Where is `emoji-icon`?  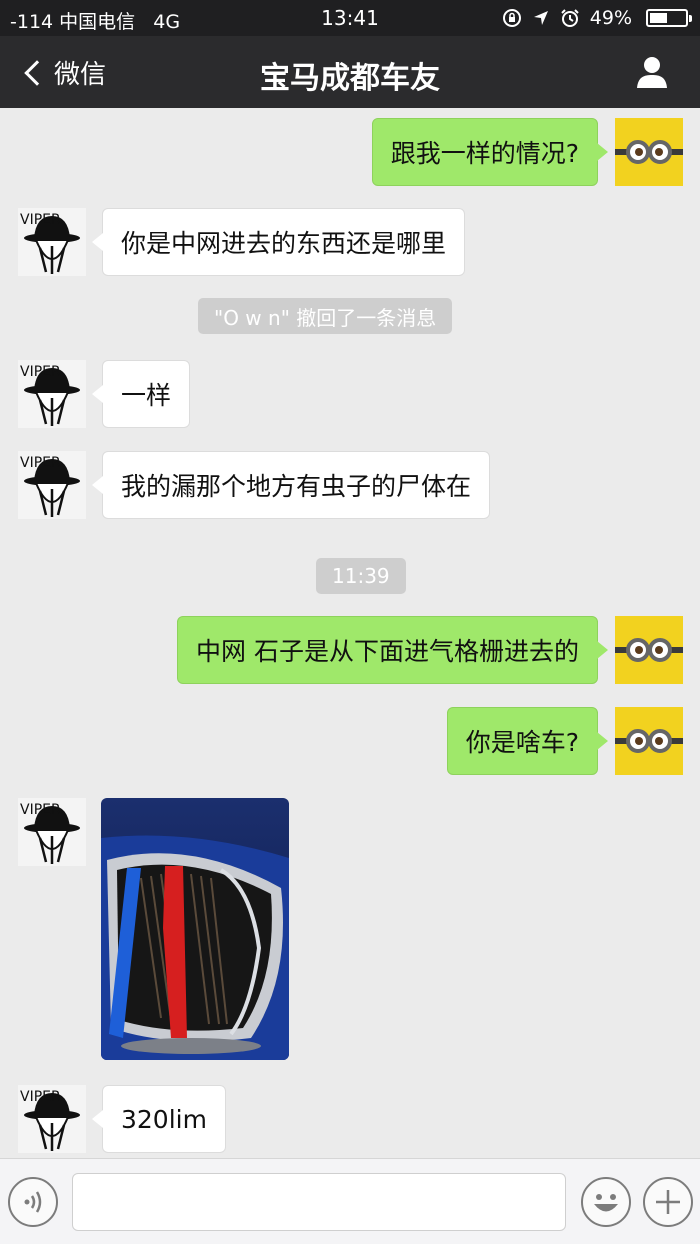
emoji-icon is located at coordinates (606, 1203).